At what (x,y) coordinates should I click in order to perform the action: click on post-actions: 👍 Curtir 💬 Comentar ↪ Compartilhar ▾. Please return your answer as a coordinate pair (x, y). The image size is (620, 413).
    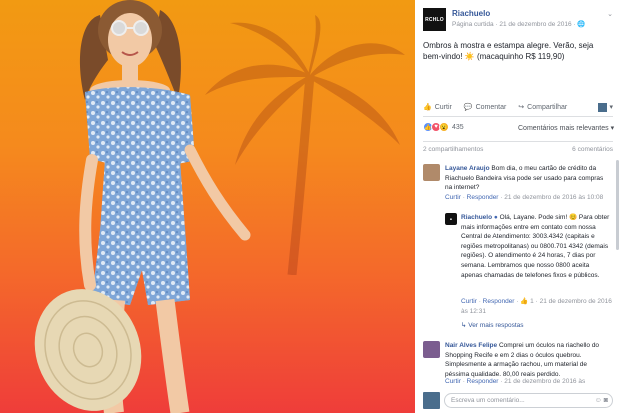
    Looking at the image, I should click on (518, 107).